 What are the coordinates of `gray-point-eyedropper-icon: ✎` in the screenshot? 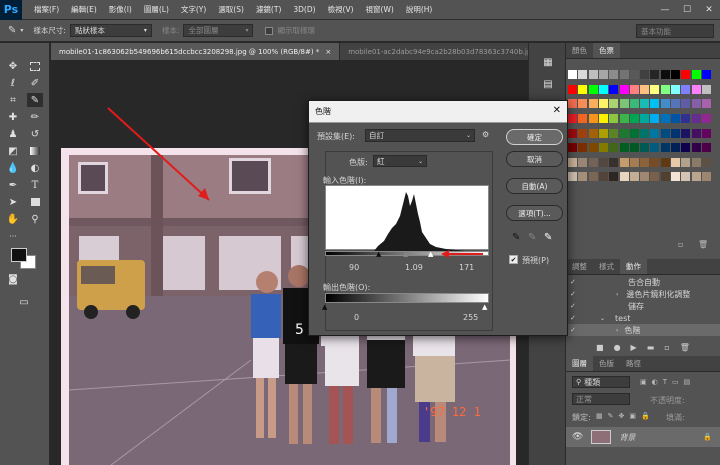 It's located at (532, 237).